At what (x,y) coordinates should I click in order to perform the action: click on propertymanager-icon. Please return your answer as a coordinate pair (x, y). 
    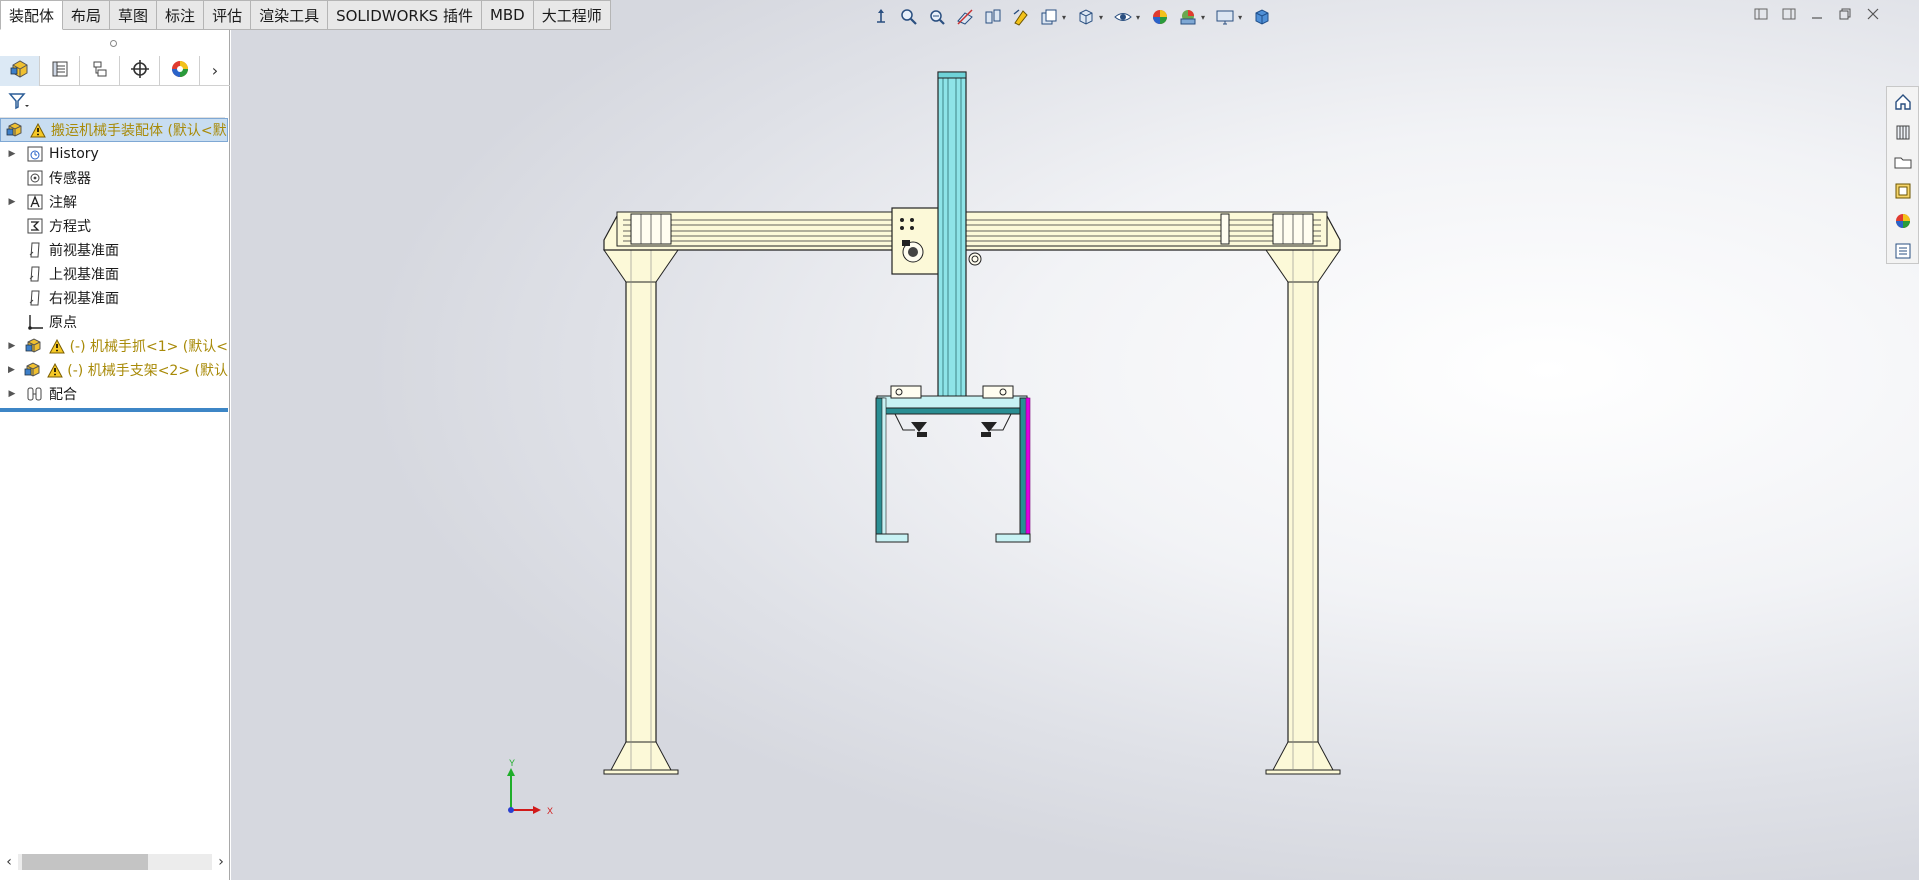
    Looking at the image, I should click on (60, 71).